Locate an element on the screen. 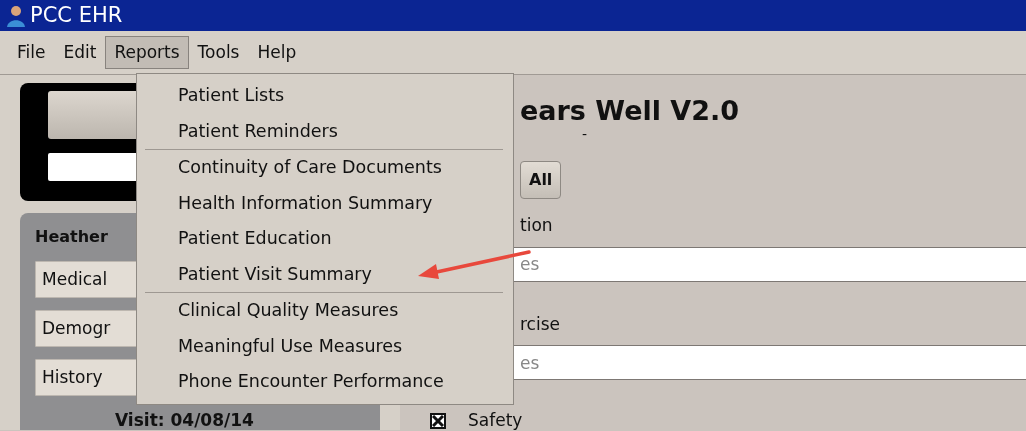  visit-date: Visit: 04/08/14 is located at coordinates (184, 420).